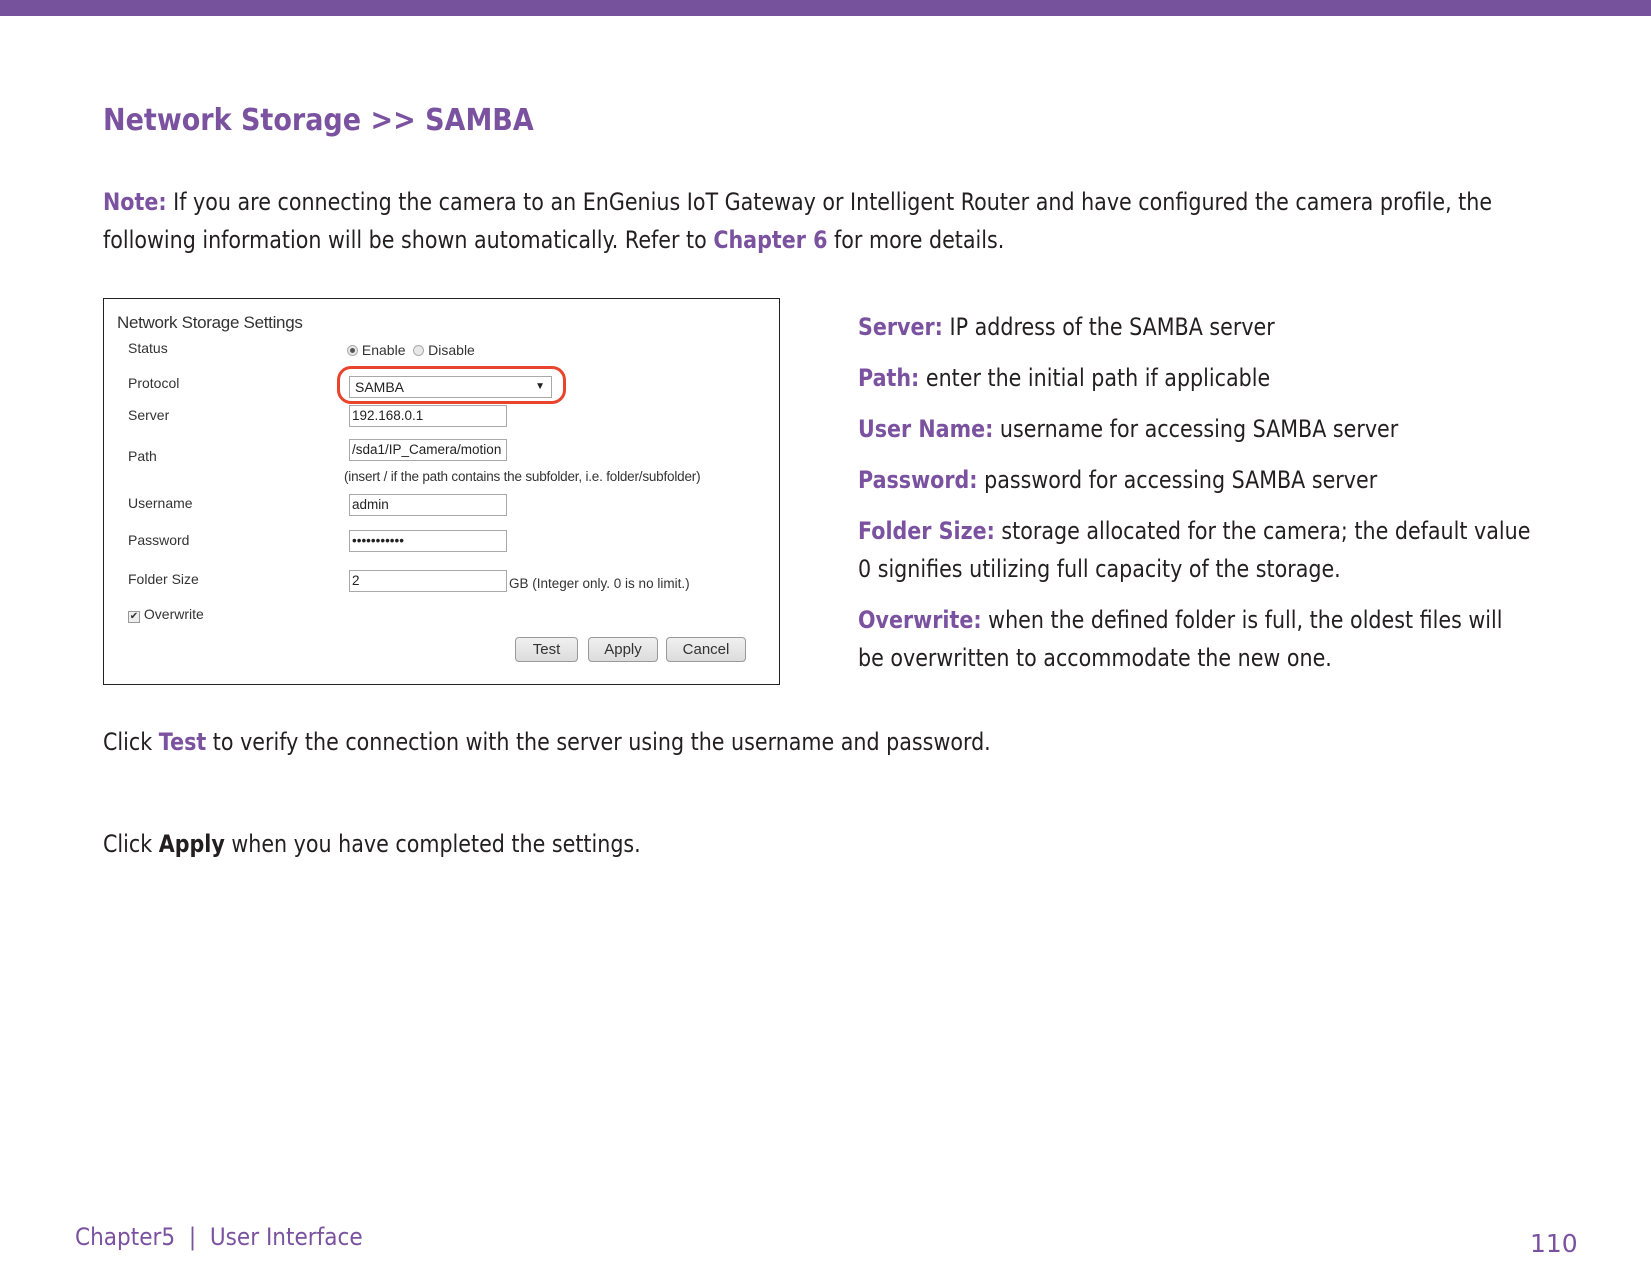  Describe the element at coordinates (1196, 429) in the screenshot. I see `definition-text: username for accessing SAMBA server` at that location.